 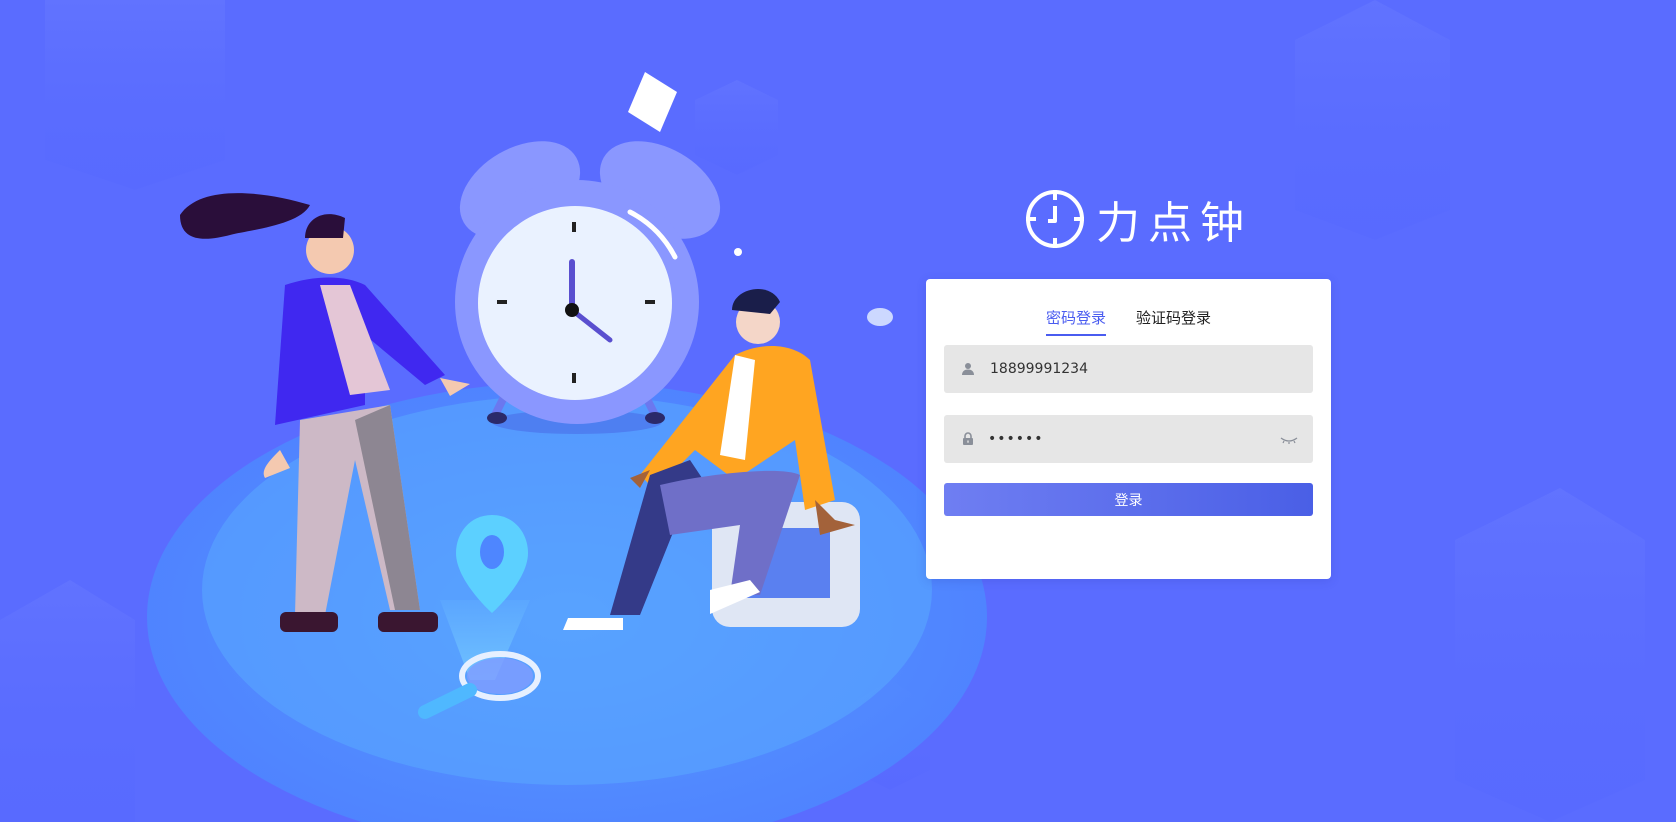 I want to click on brand-name: 力点钟, so click(x=1174, y=223).